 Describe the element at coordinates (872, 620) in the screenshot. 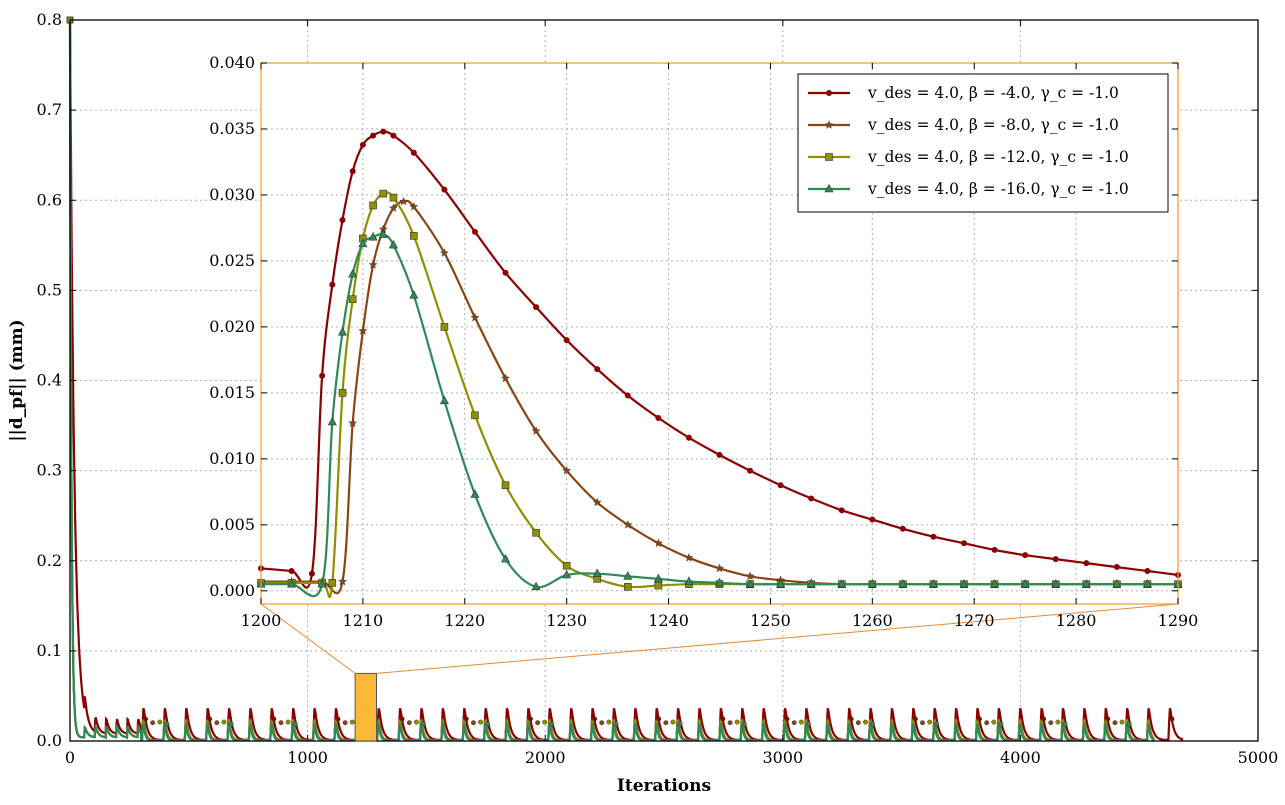

I see `inset-xtick-label: 1260` at that location.